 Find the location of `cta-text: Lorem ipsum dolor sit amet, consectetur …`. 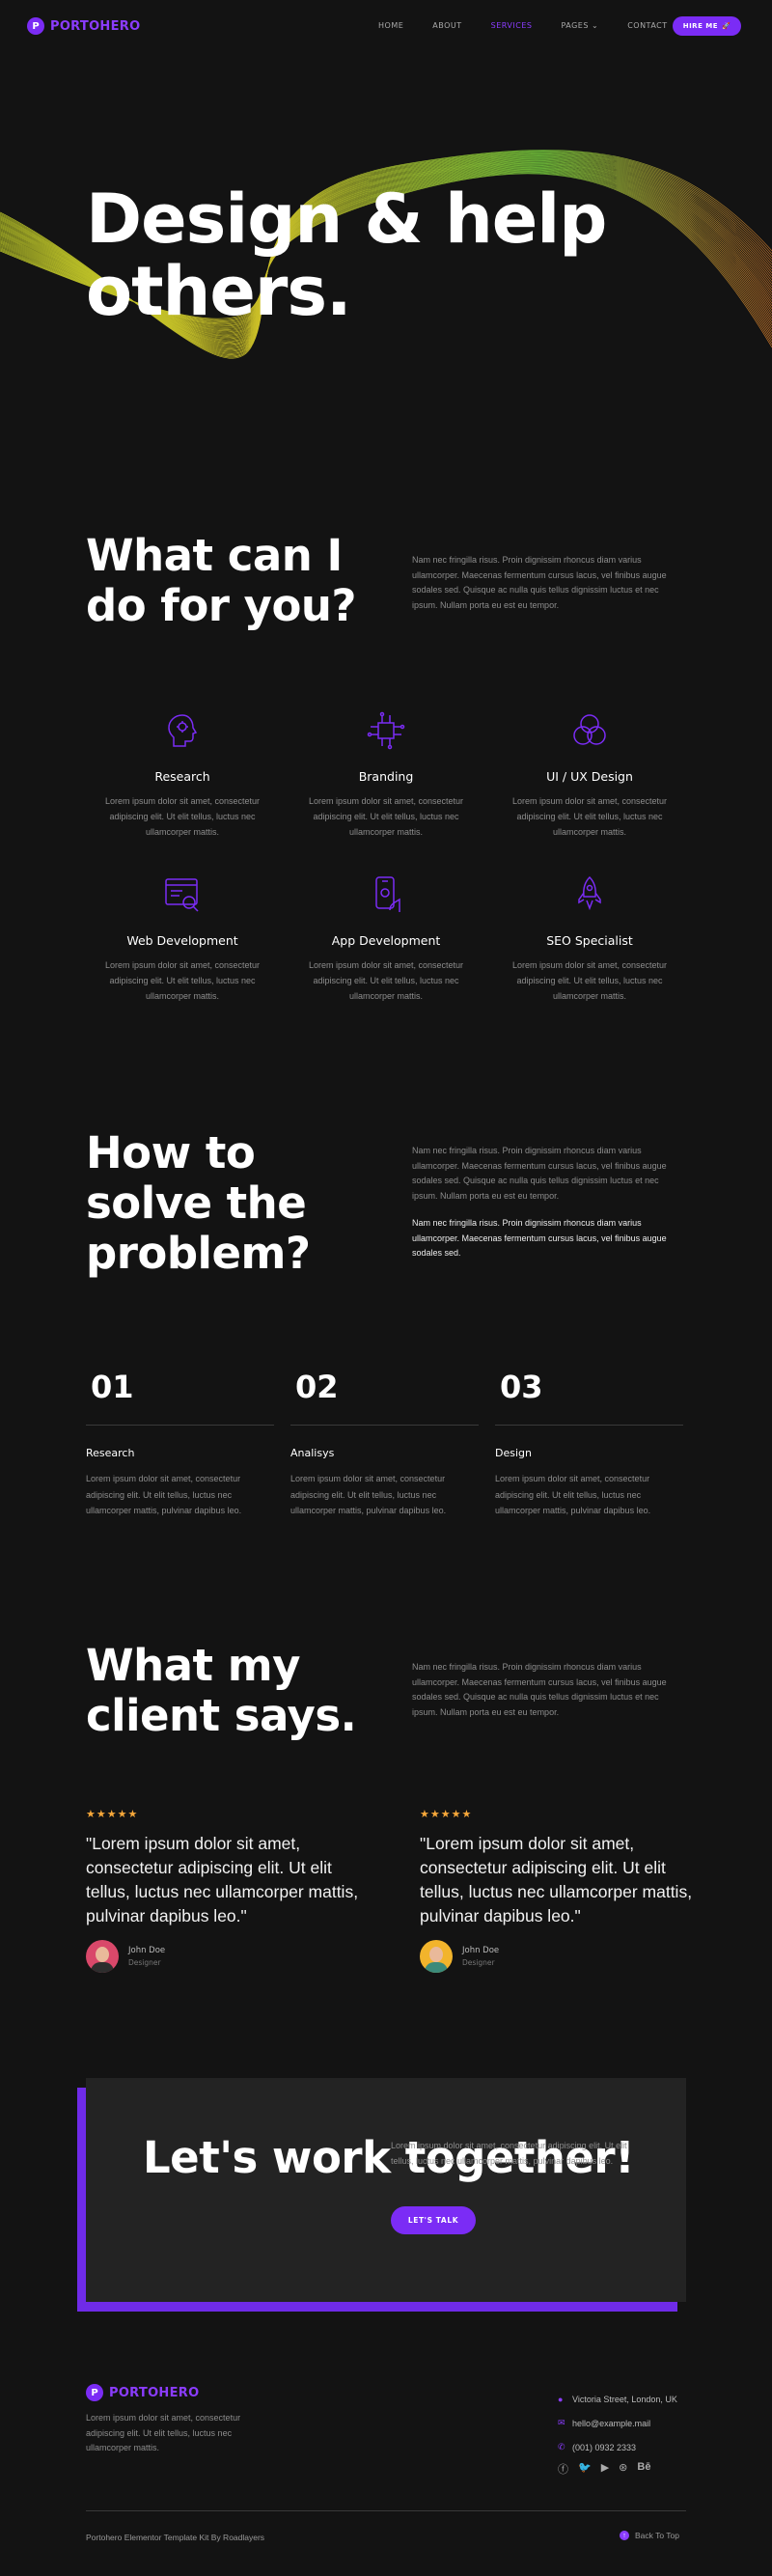

cta-text: Lorem ipsum dolor sit amet, consectetur … is located at coordinates (509, 2153).